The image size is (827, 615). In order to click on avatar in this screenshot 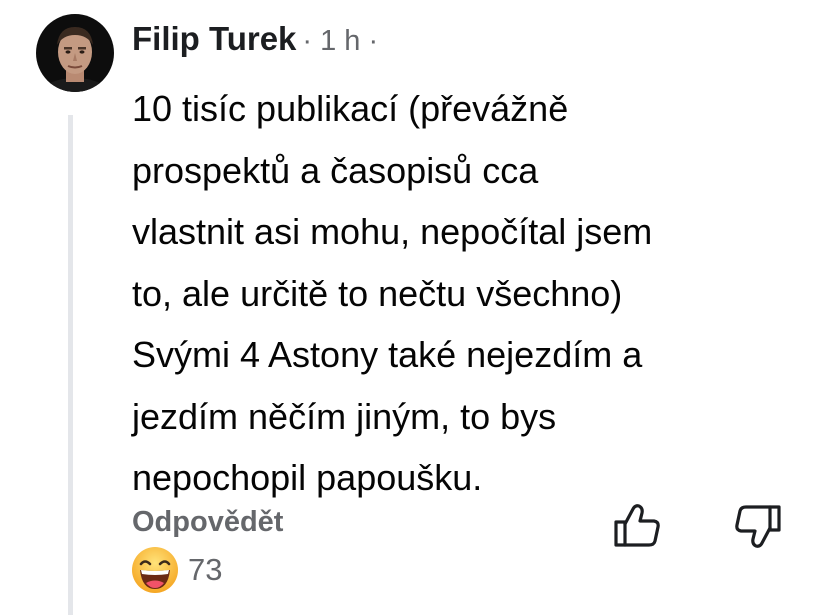, I will do `click(75, 53)`.